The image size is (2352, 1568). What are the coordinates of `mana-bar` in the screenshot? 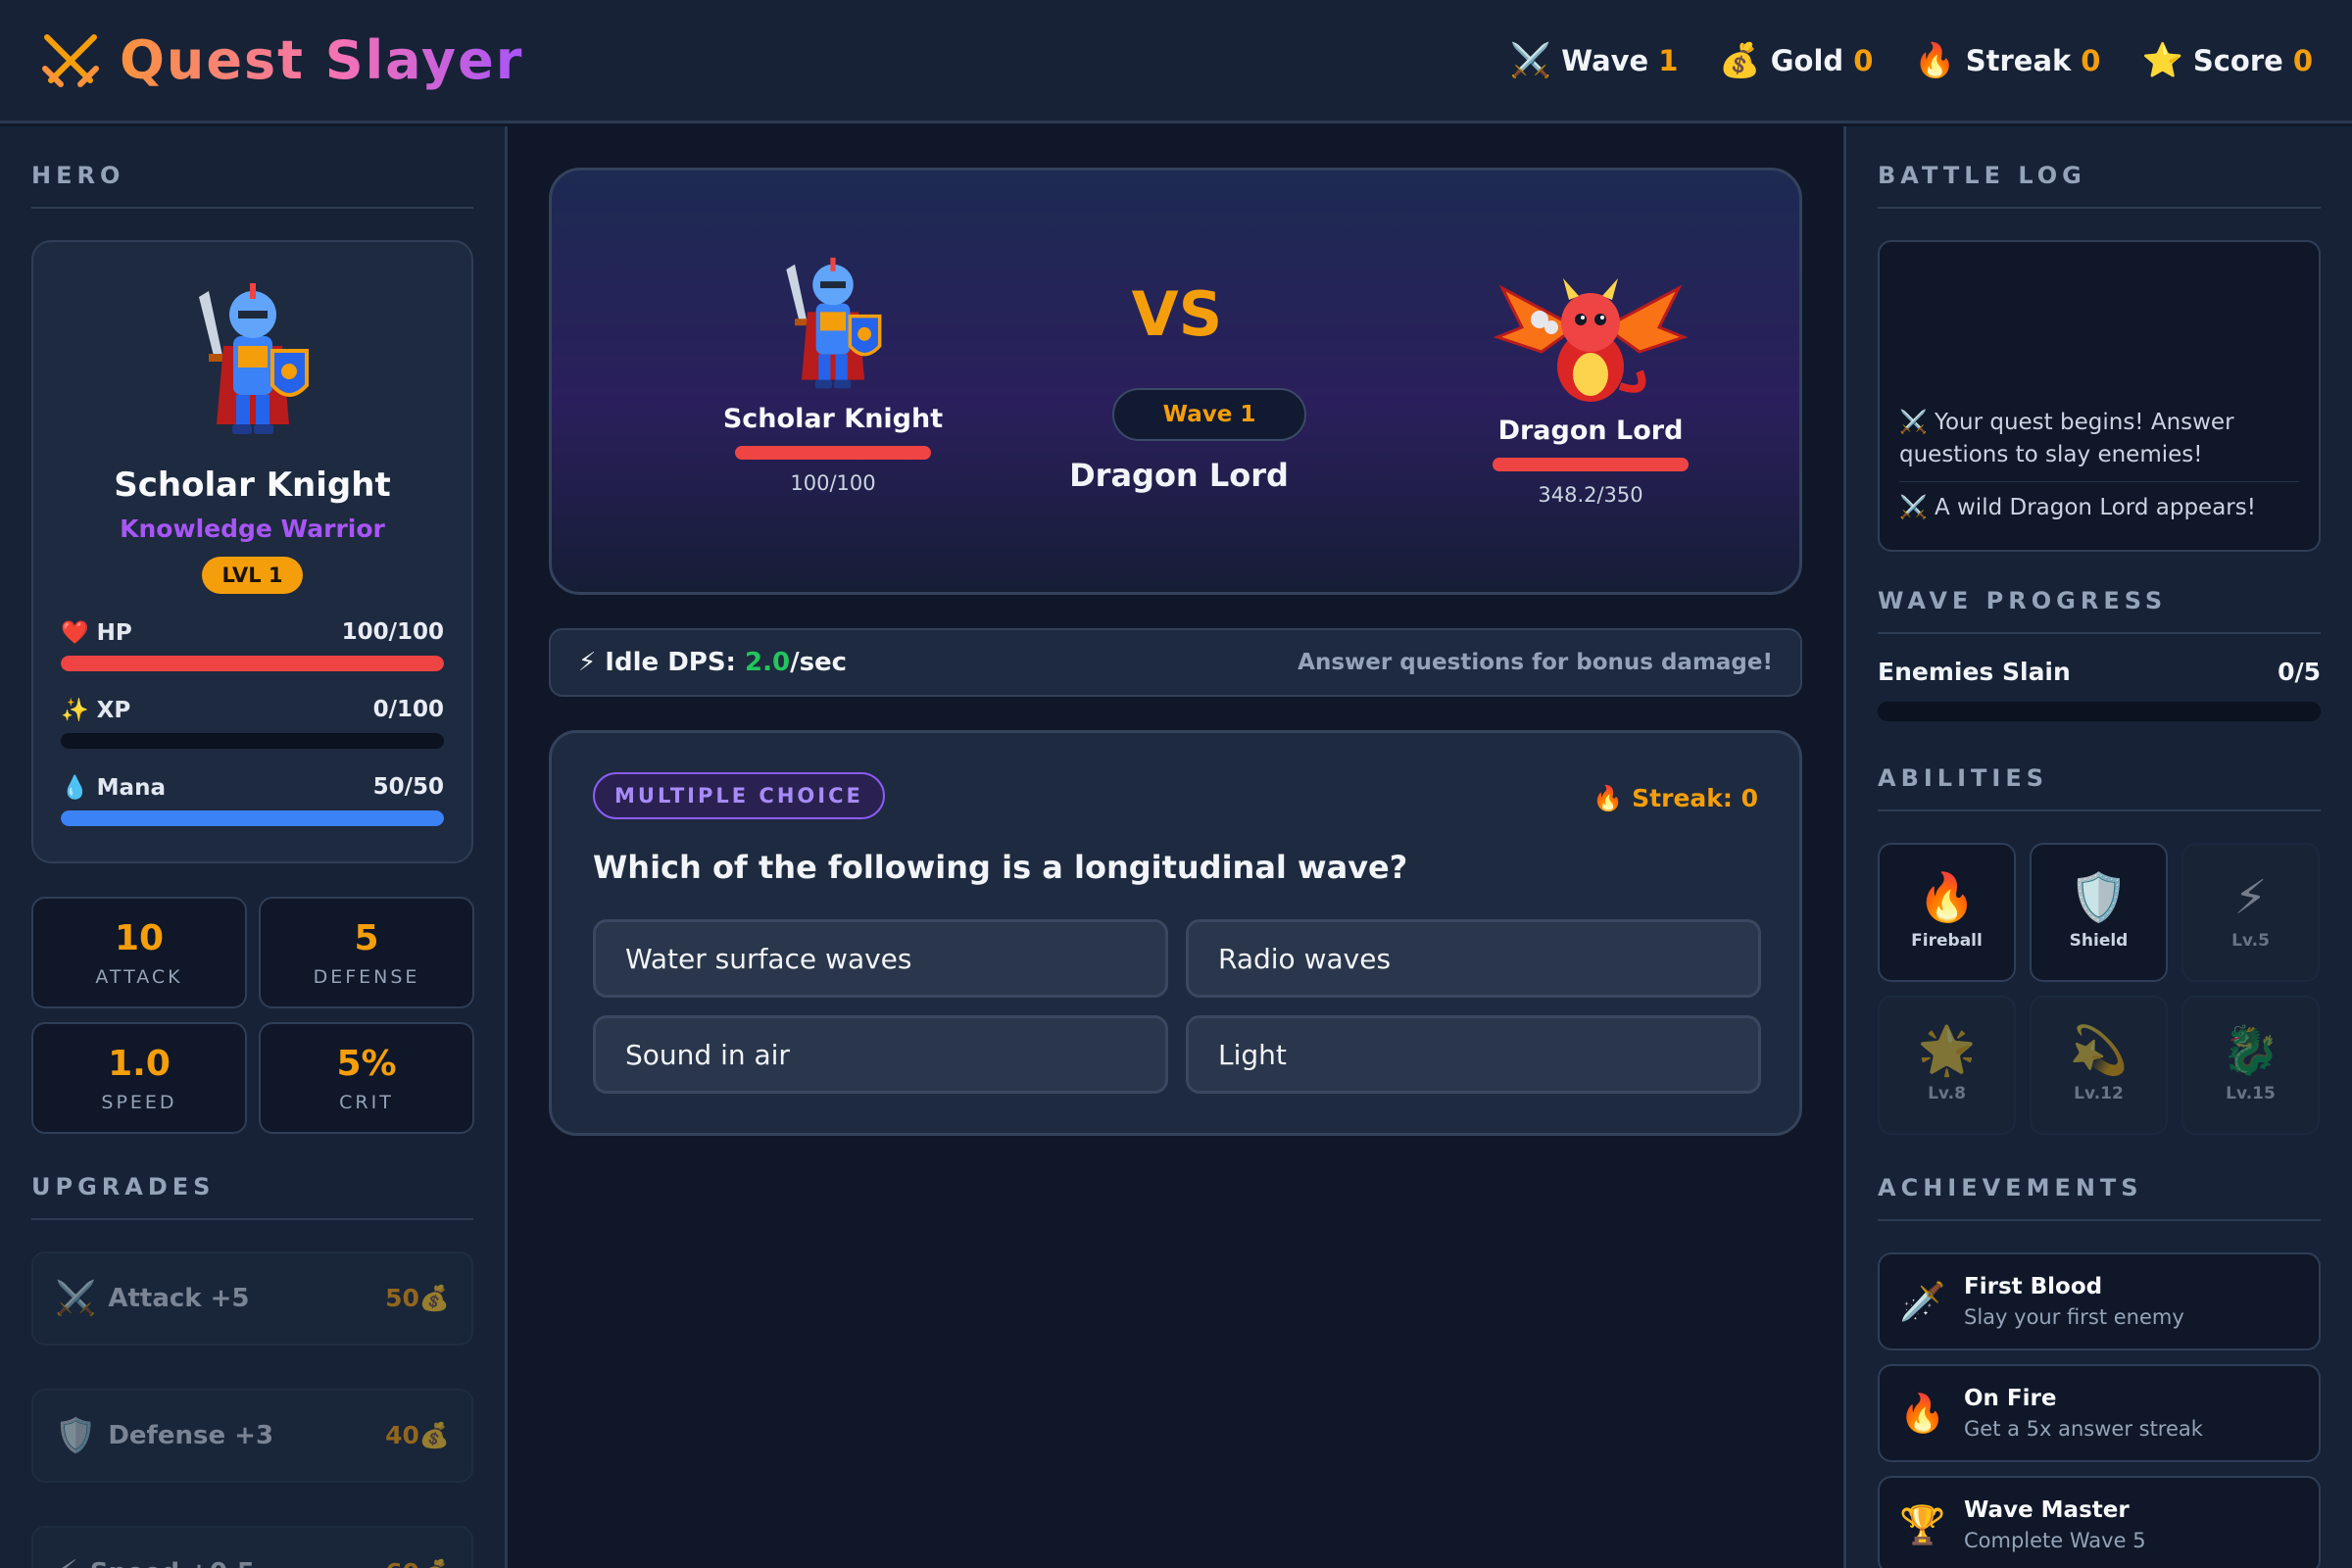 It's located at (253, 818).